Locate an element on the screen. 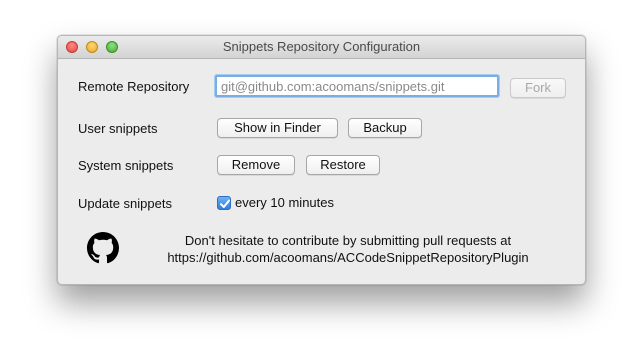 Image resolution: width=642 pixels, height=363 pixels. update-checkbox-row: every 10 minutes is located at coordinates (275, 202).